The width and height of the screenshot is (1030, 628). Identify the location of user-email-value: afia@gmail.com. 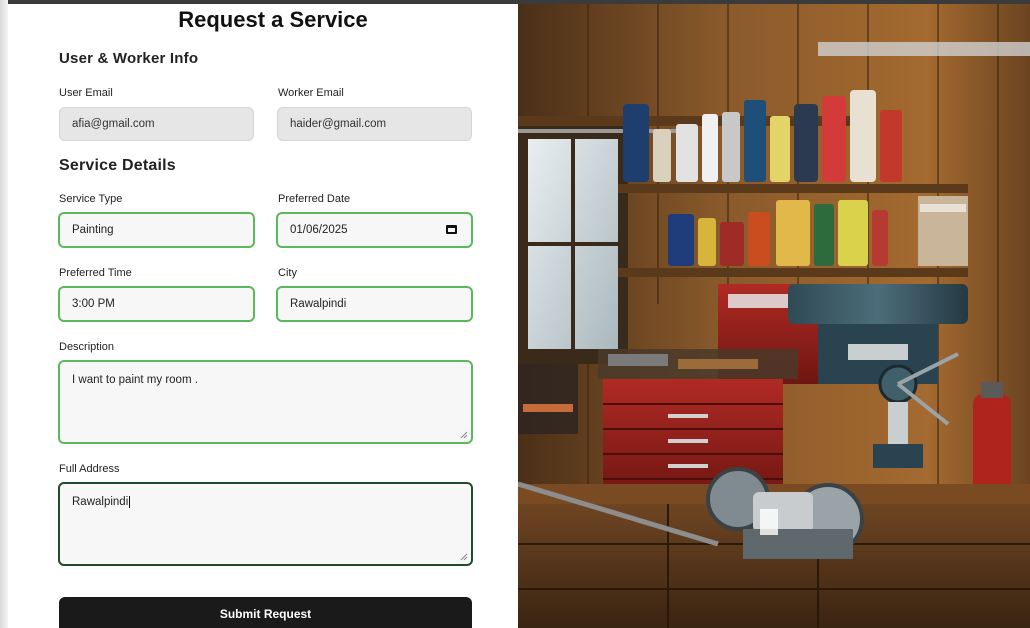
(113, 124).